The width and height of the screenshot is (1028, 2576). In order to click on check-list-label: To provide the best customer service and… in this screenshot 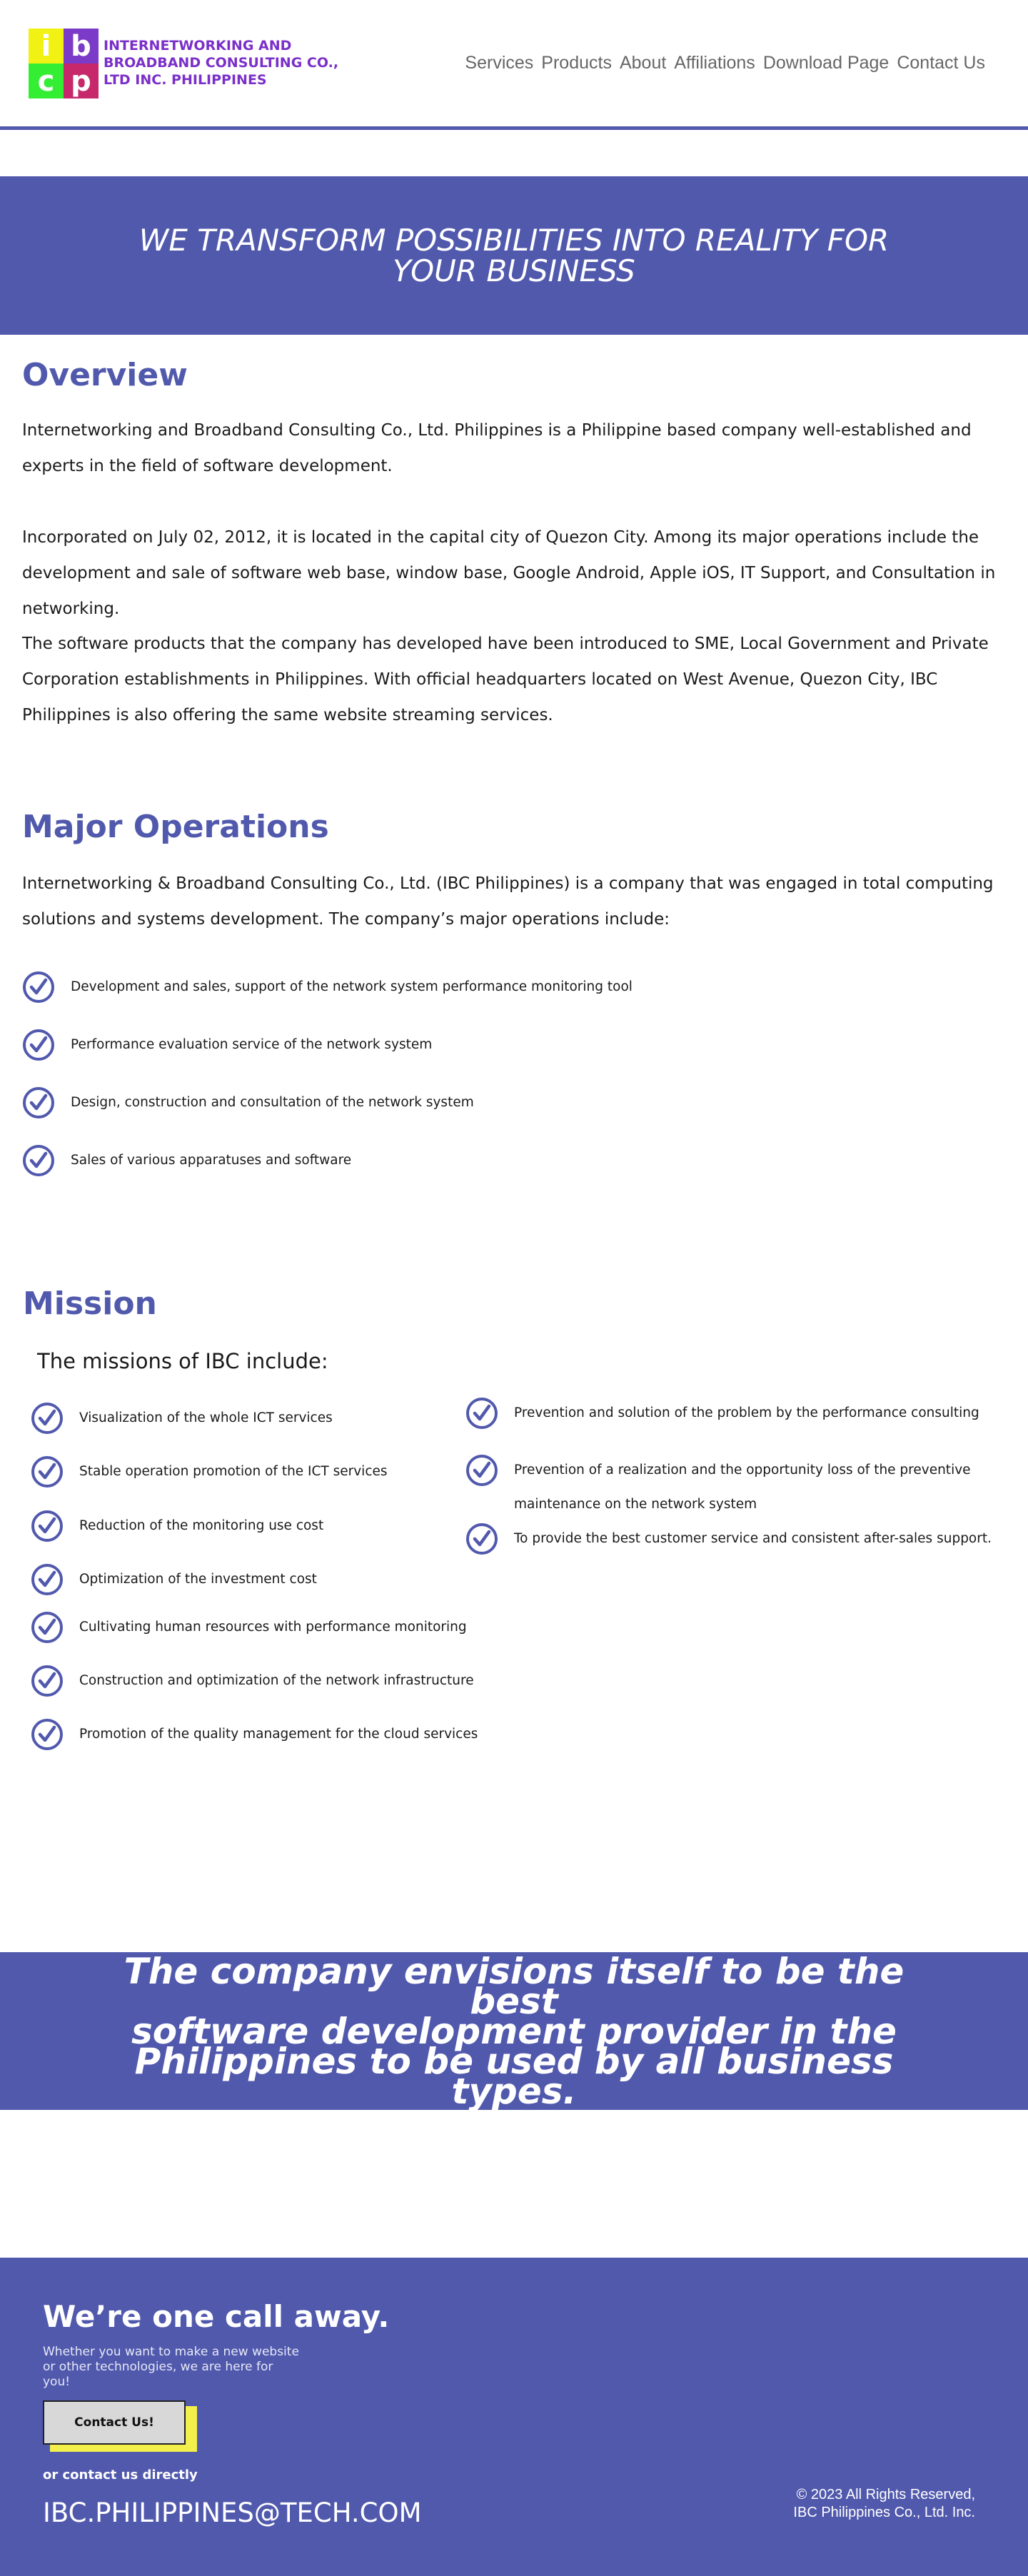, I will do `click(753, 1538)`.